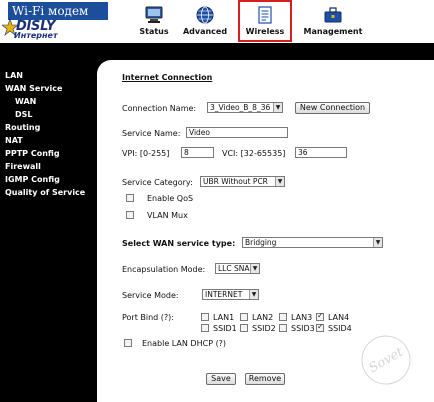 The image size is (434, 402). Describe the element at coordinates (312, 242) in the screenshot. I see `wan-service-type-select: Bridging ▼` at that location.